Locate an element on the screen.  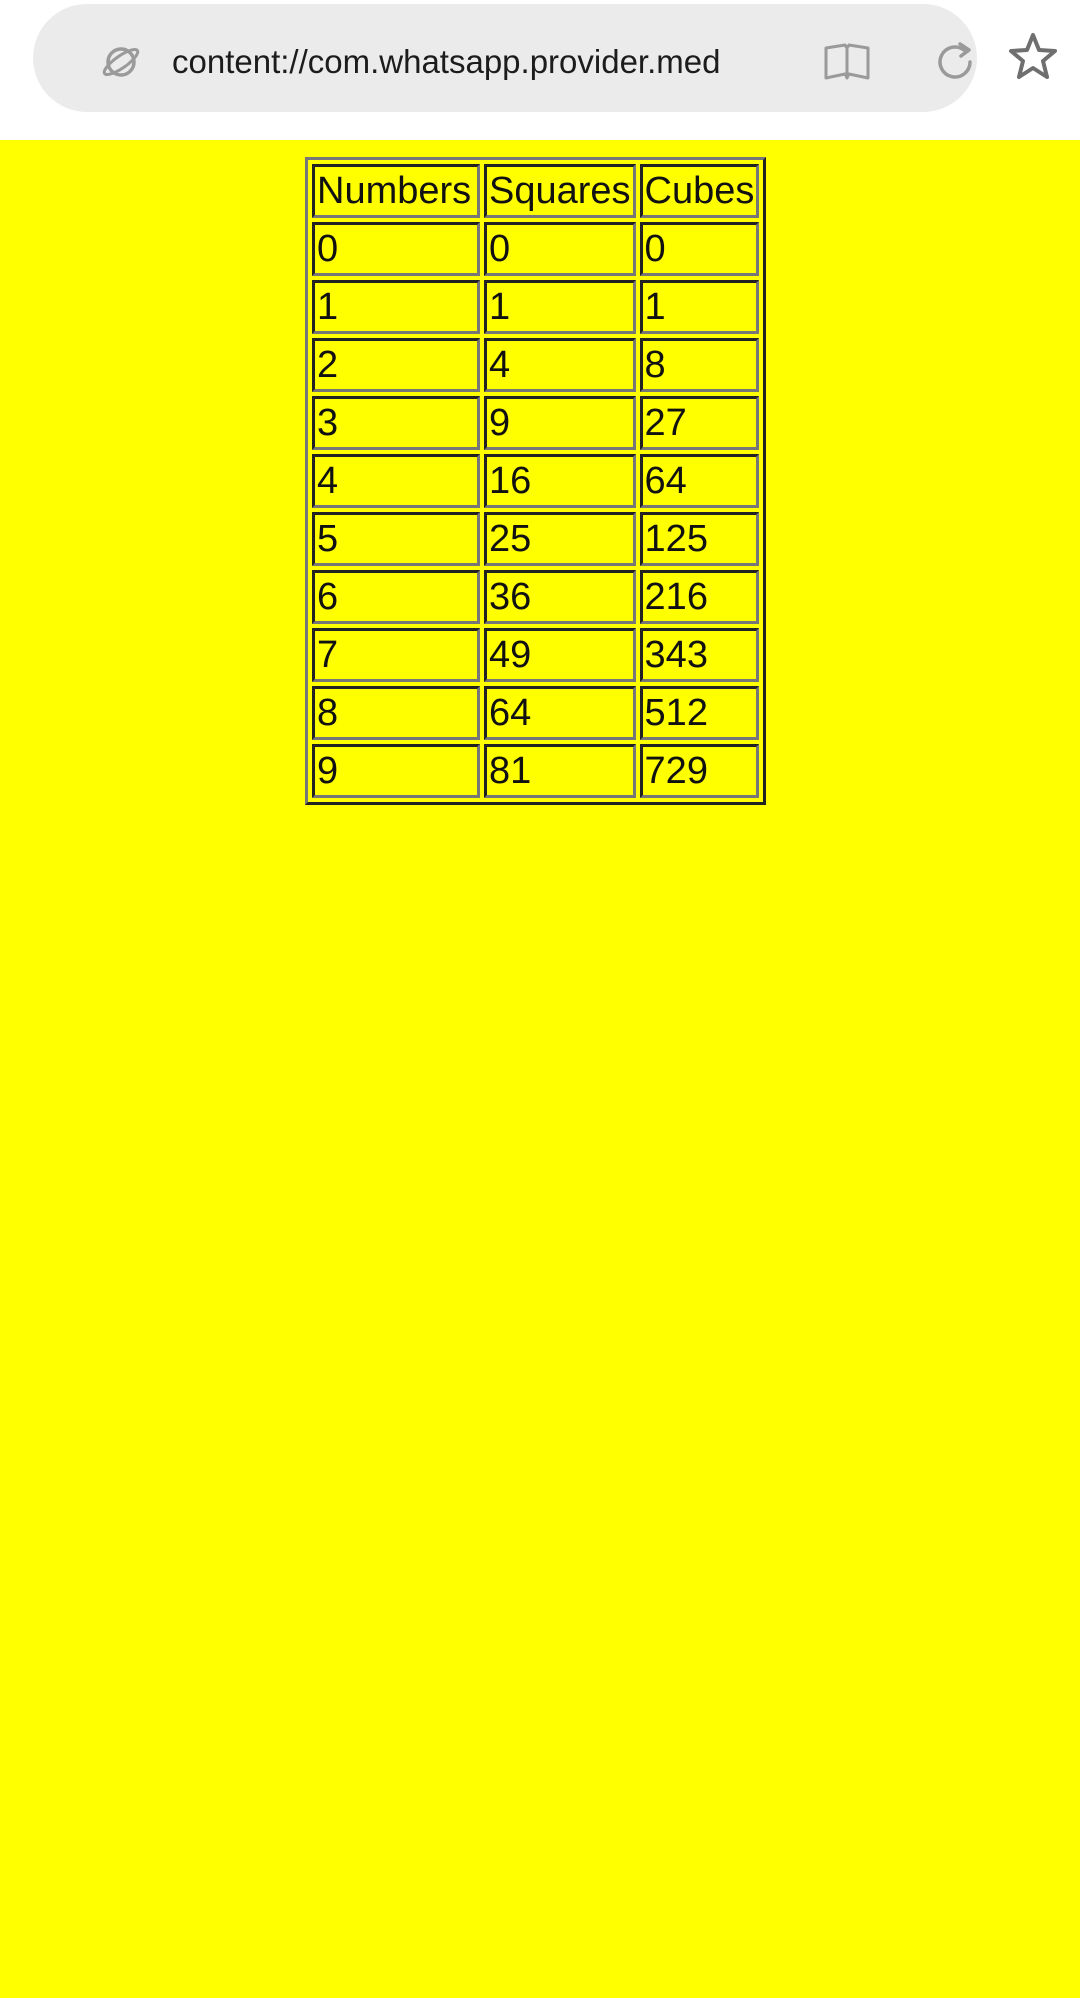
table-row: 9 81 729 is located at coordinates (536, 771).